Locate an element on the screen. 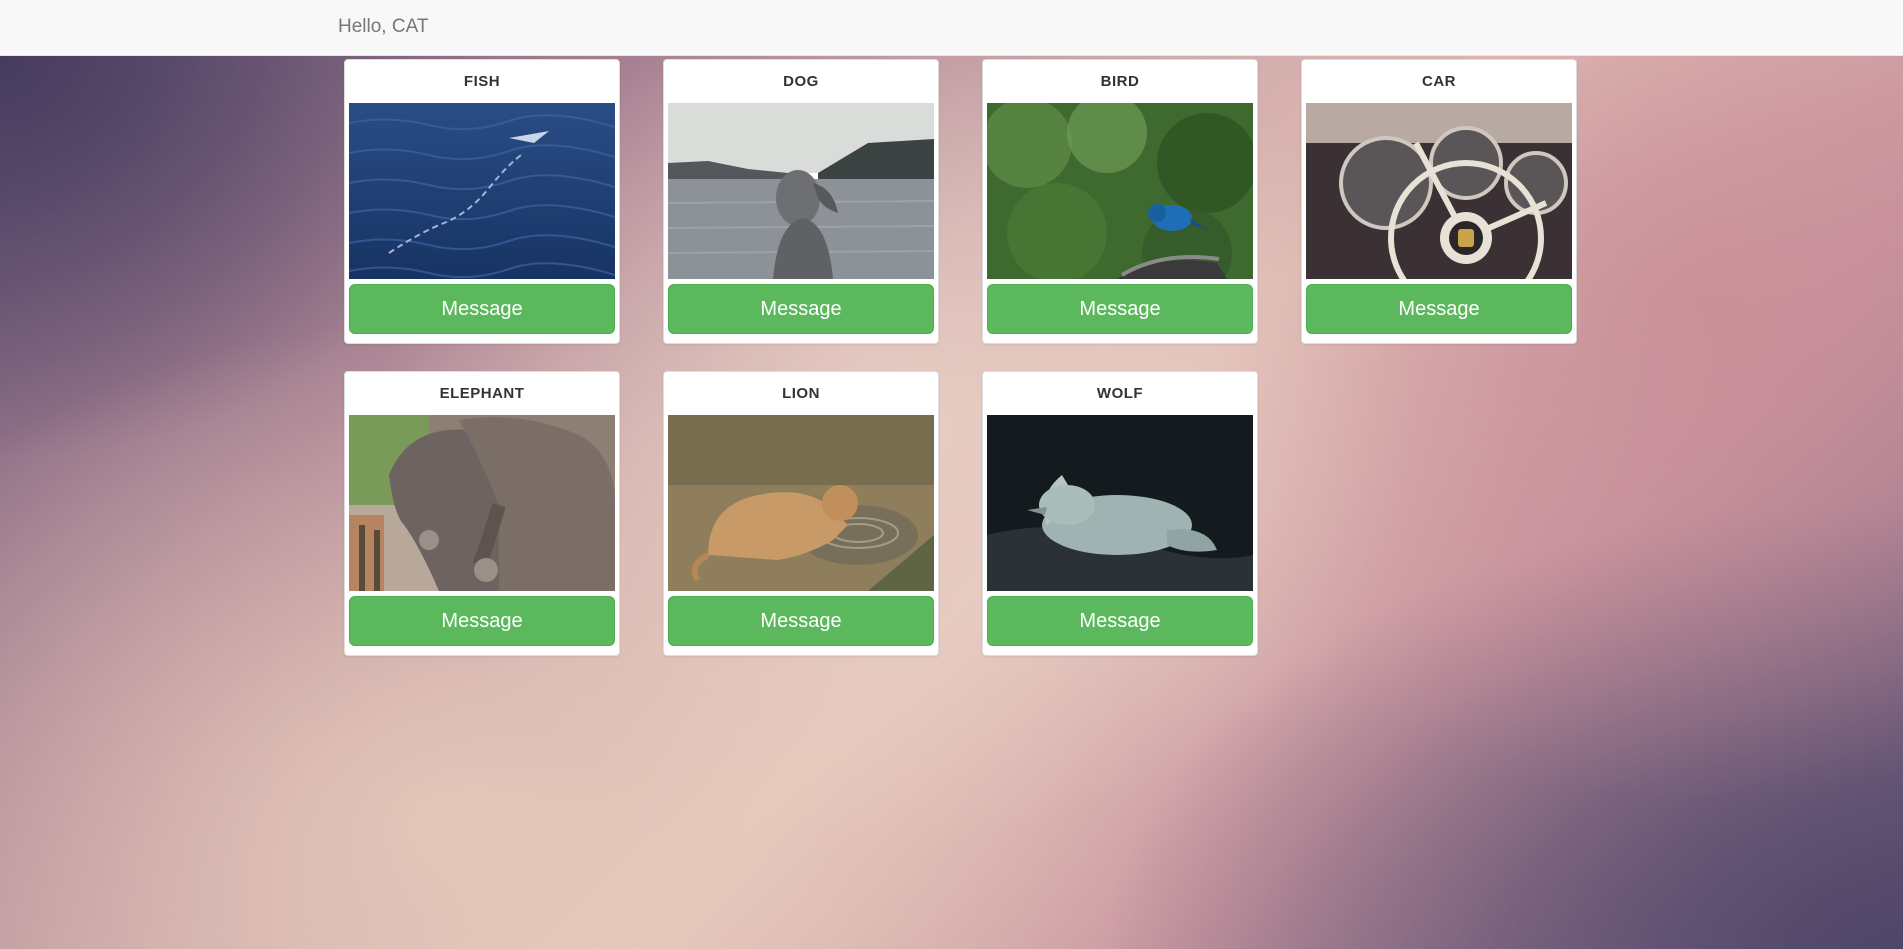 The height and width of the screenshot is (949, 1903). dog-image is located at coordinates (801, 191).